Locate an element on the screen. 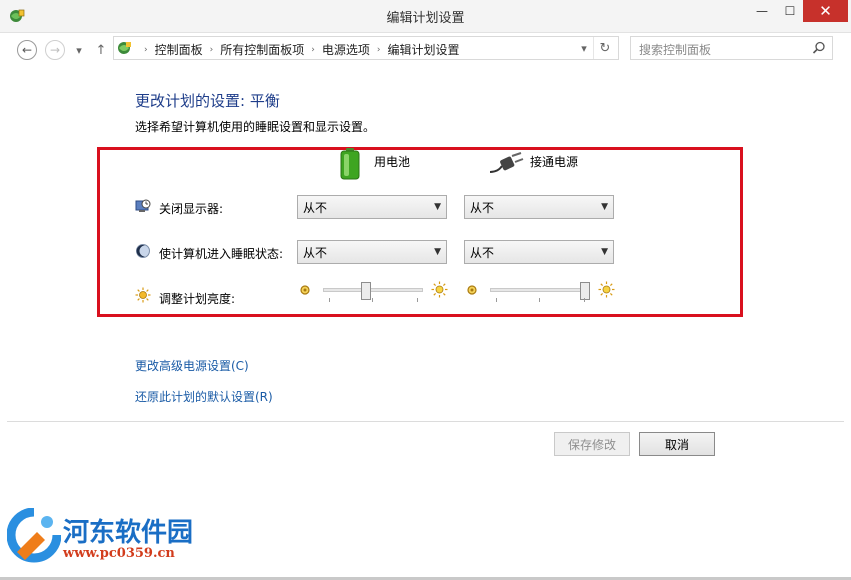 The width and height of the screenshot is (851, 580). display-off-label: 关闭显示器: is located at coordinates (191, 209).